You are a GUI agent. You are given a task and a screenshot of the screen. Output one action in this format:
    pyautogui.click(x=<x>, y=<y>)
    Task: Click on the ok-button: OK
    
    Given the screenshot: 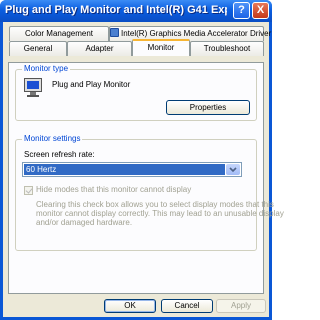 What is the action you would take?
    pyautogui.click(x=130, y=306)
    